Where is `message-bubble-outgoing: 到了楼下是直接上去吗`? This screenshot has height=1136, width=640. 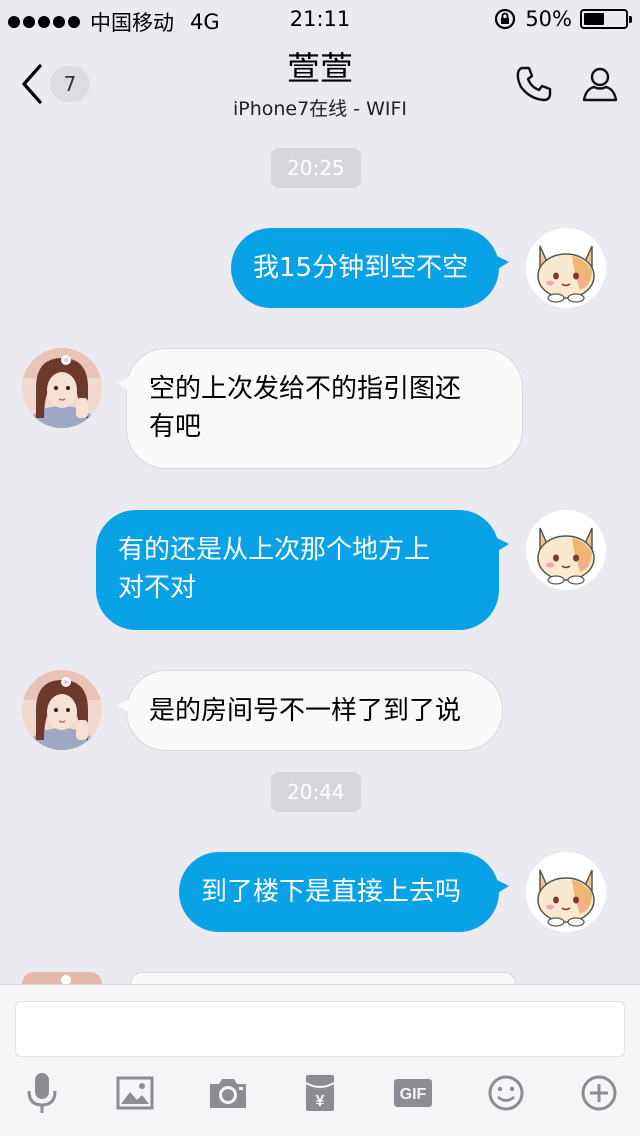 message-bubble-outgoing: 到了楼下是直接上去吗 is located at coordinates (344, 892).